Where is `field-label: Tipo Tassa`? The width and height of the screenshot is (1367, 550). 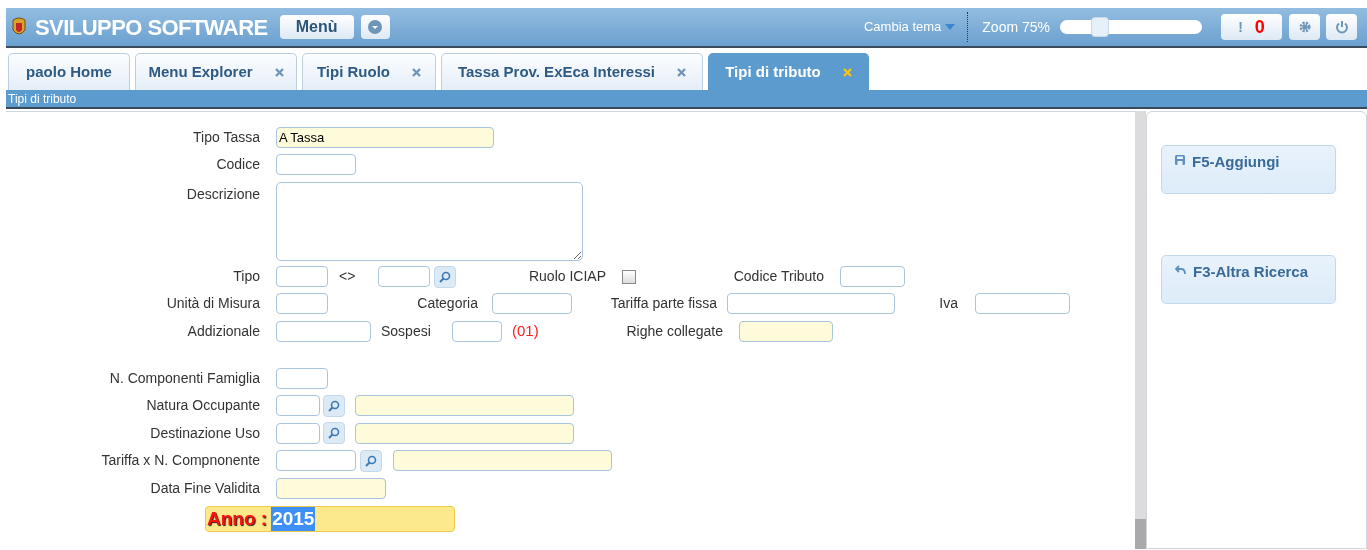
field-label: Tipo Tassa is located at coordinates (226, 137).